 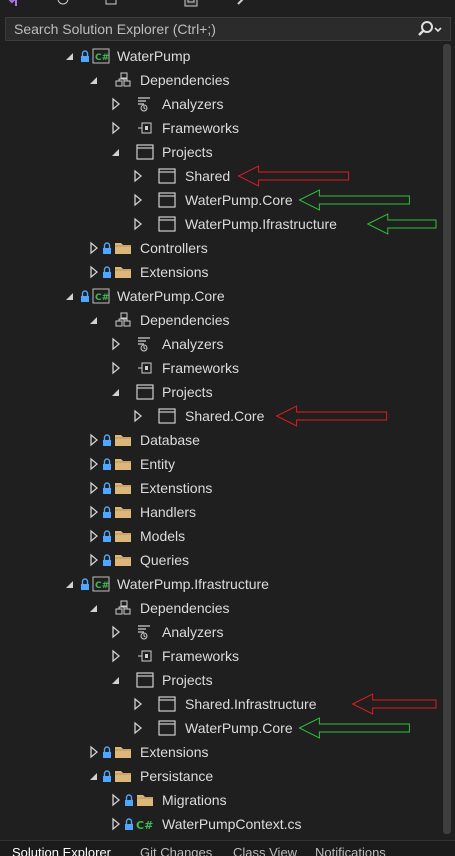 I want to click on tree-node-label: Models, so click(x=163, y=536).